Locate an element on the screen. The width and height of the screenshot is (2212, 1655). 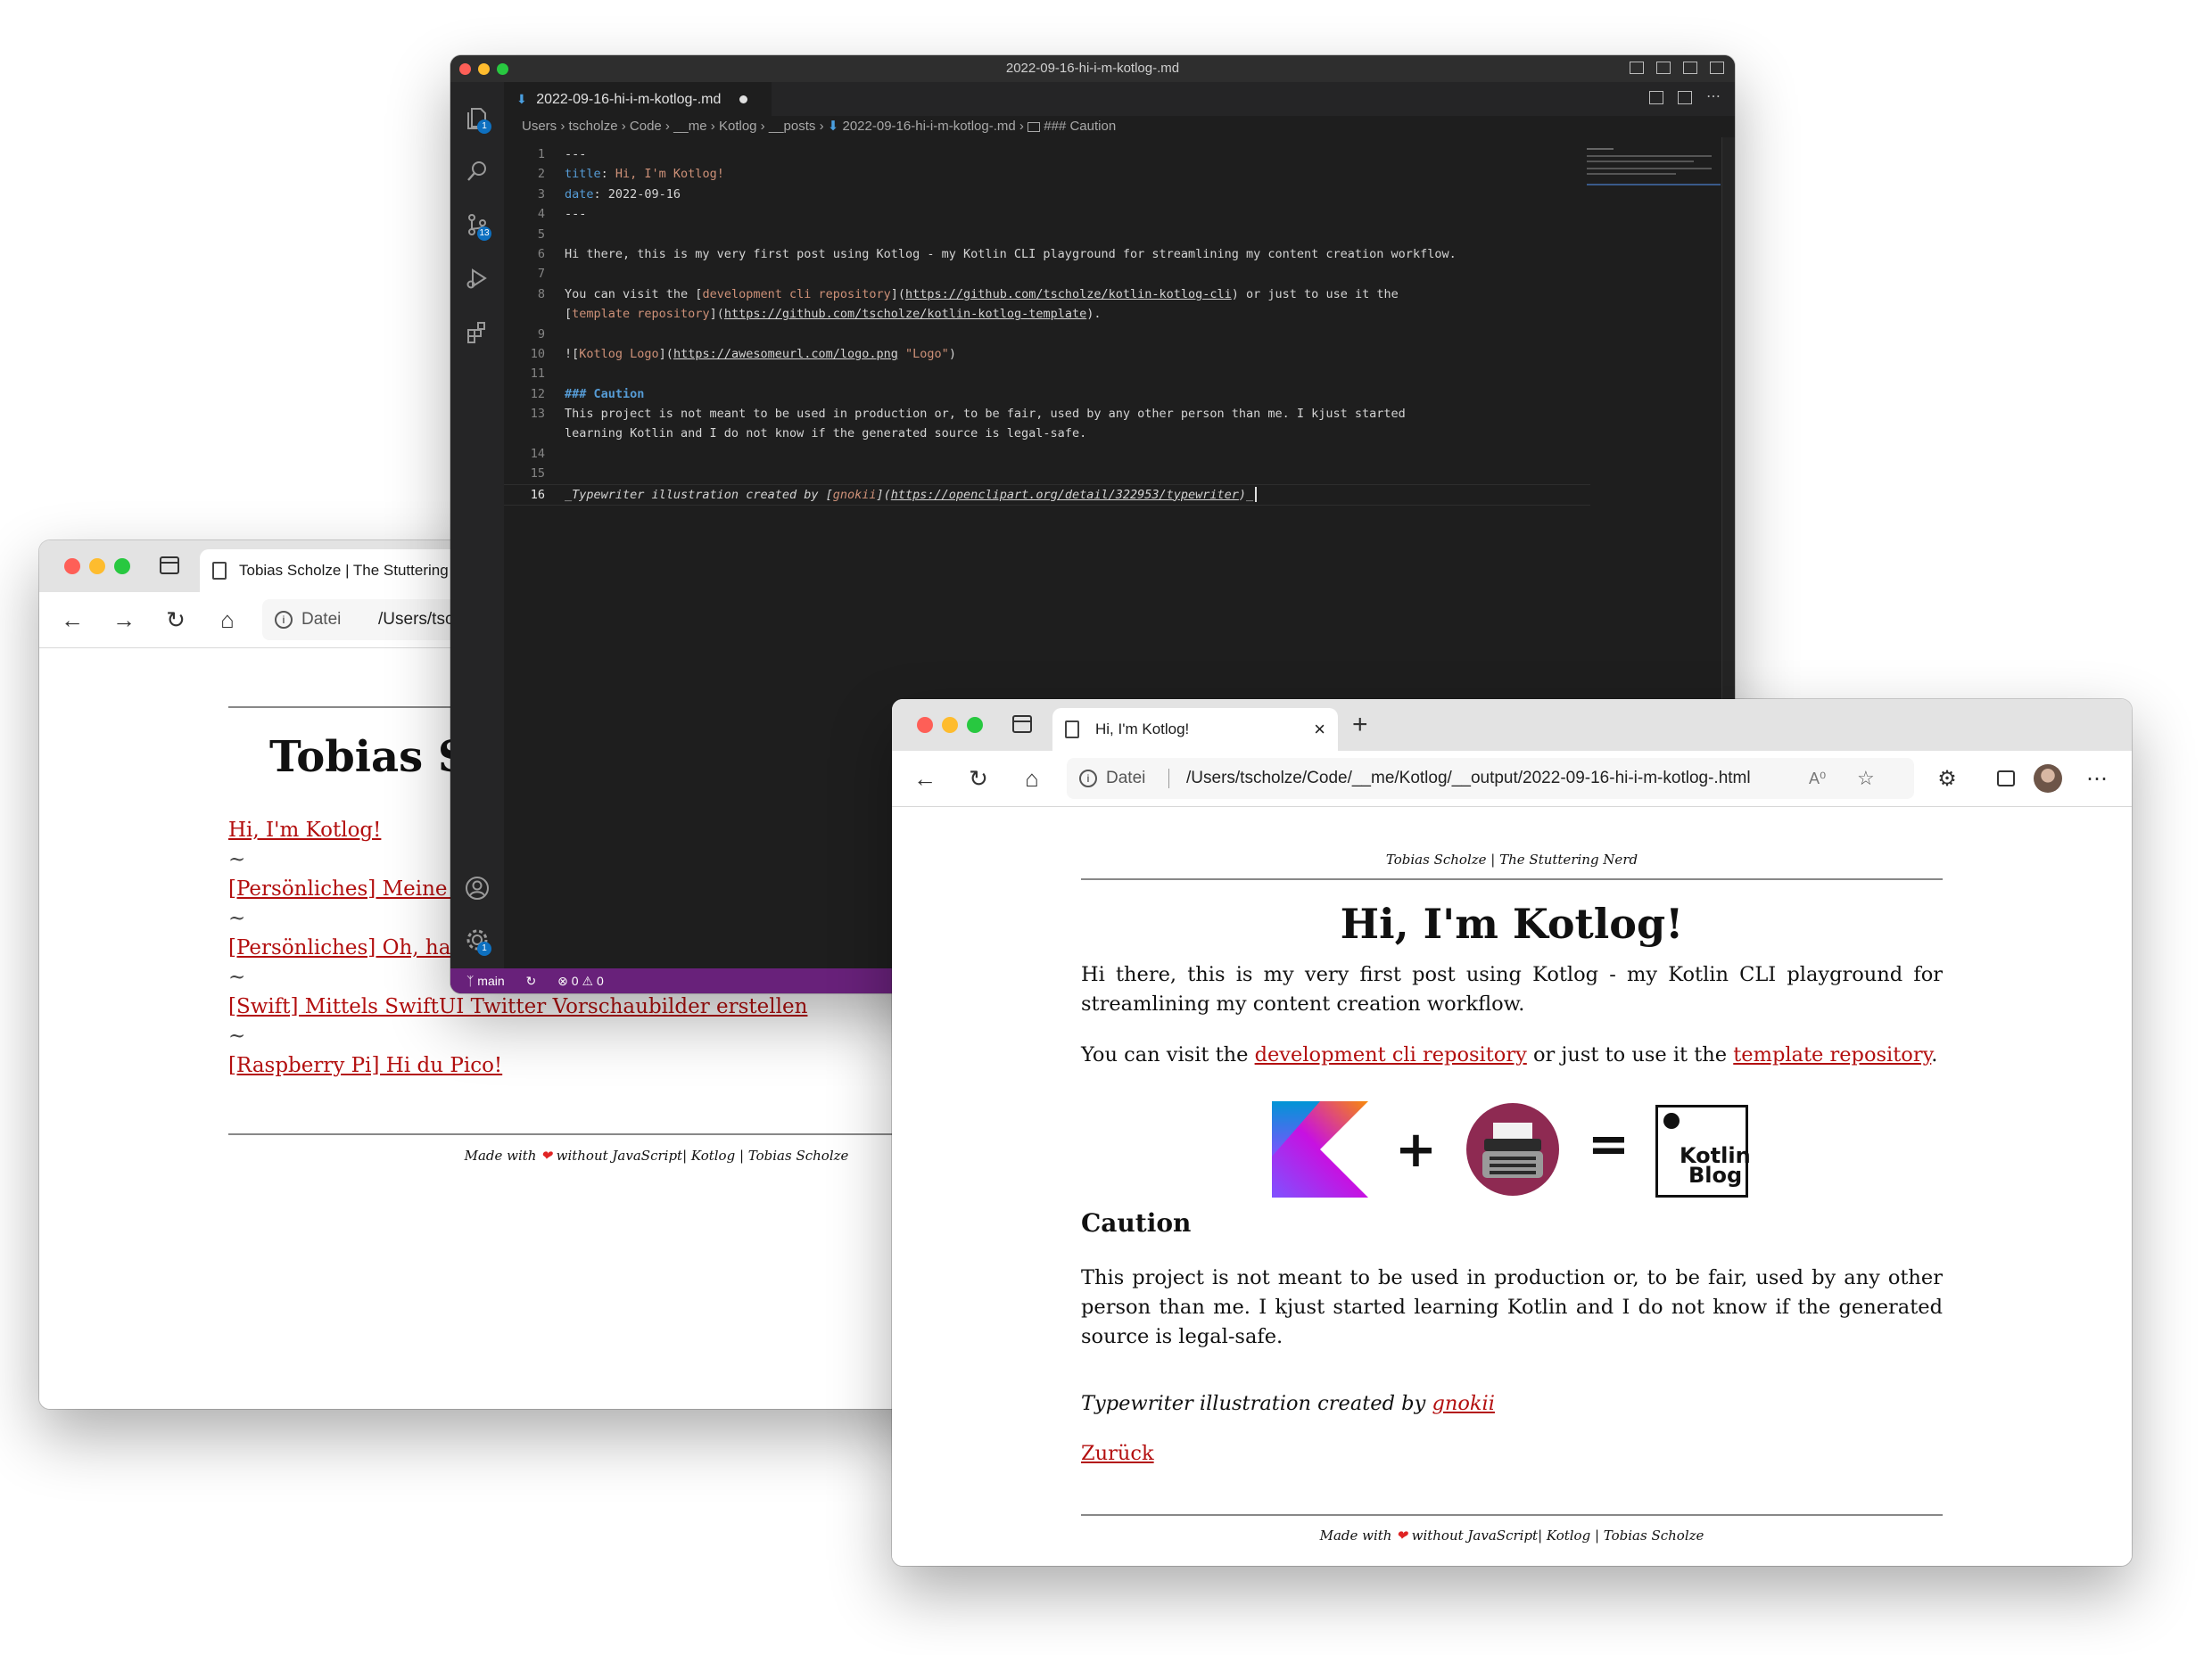
toggle-panel-icon is located at coordinates (1664, 68).